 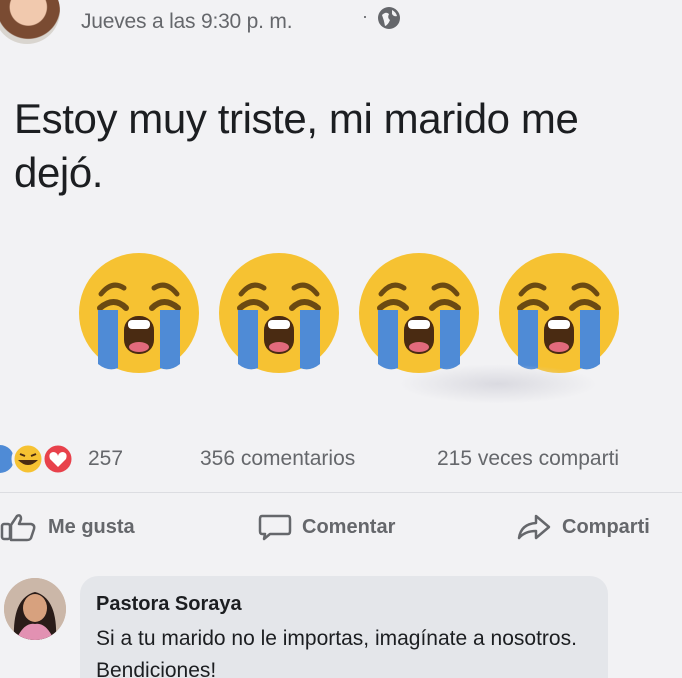 I want to click on post-text: Estoy muy triste, mi marido me dejó., so click(x=296, y=145).